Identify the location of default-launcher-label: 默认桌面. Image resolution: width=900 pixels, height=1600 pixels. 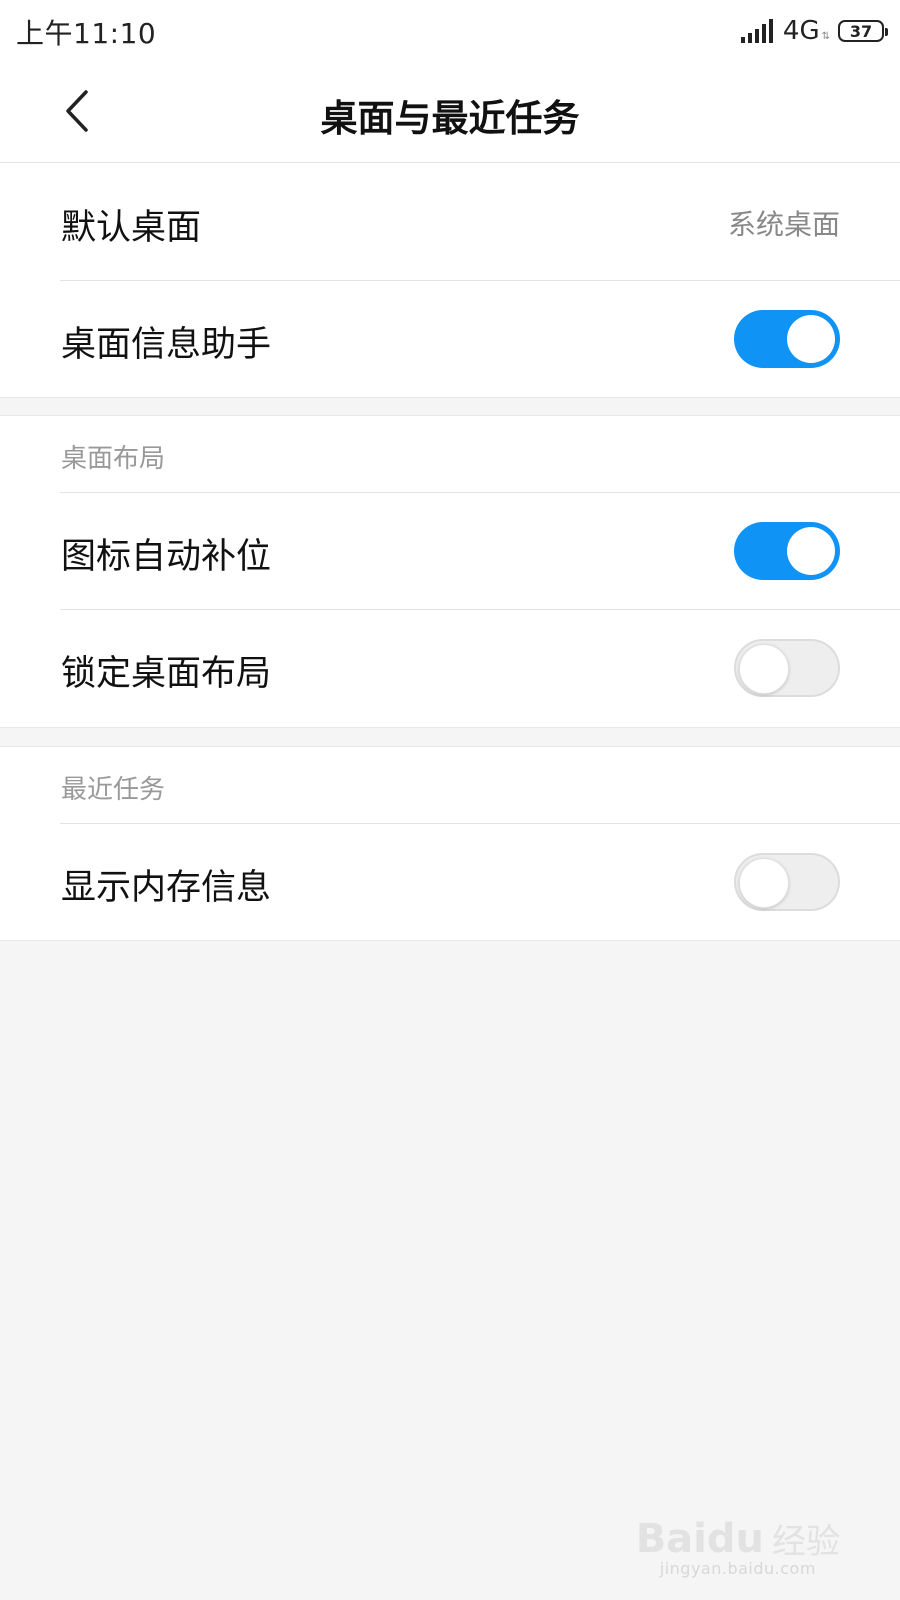
(131, 228).